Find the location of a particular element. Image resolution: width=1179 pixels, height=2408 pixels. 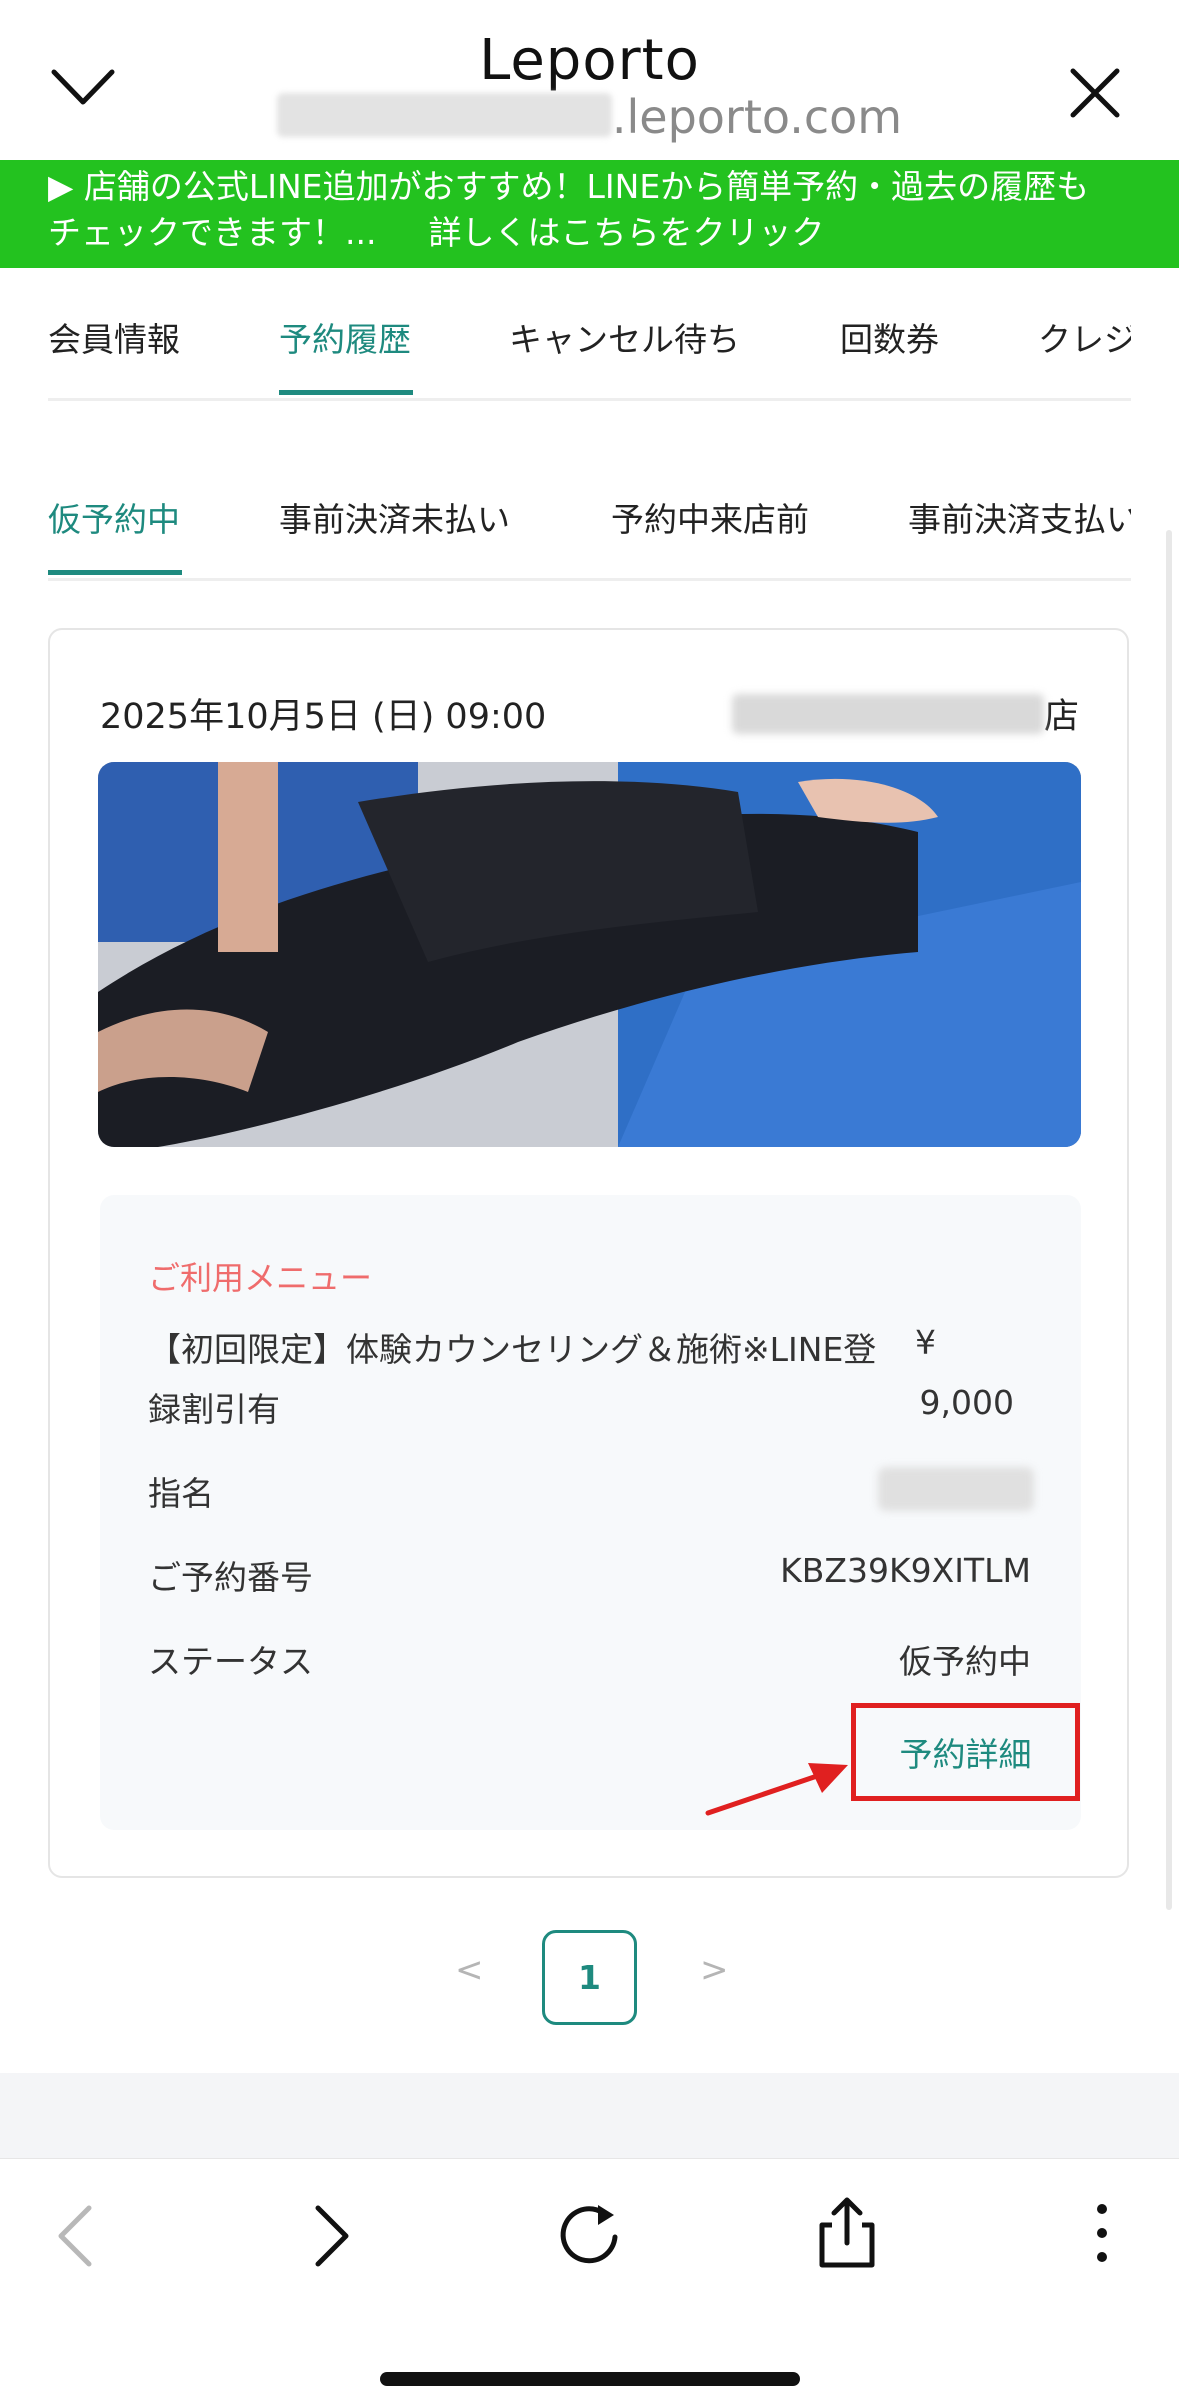

reload-icon is located at coordinates (591, 2234).